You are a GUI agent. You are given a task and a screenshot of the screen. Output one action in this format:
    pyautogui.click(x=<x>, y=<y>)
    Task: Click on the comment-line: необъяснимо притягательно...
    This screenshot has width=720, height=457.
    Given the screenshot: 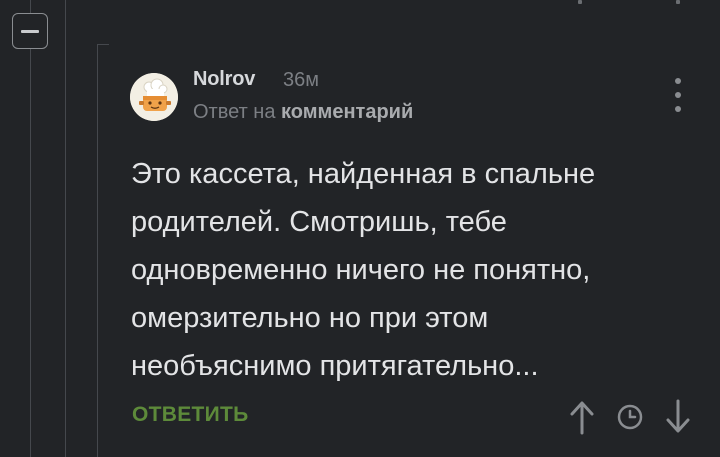 What is the action you would take?
    pyautogui.click(x=335, y=366)
    